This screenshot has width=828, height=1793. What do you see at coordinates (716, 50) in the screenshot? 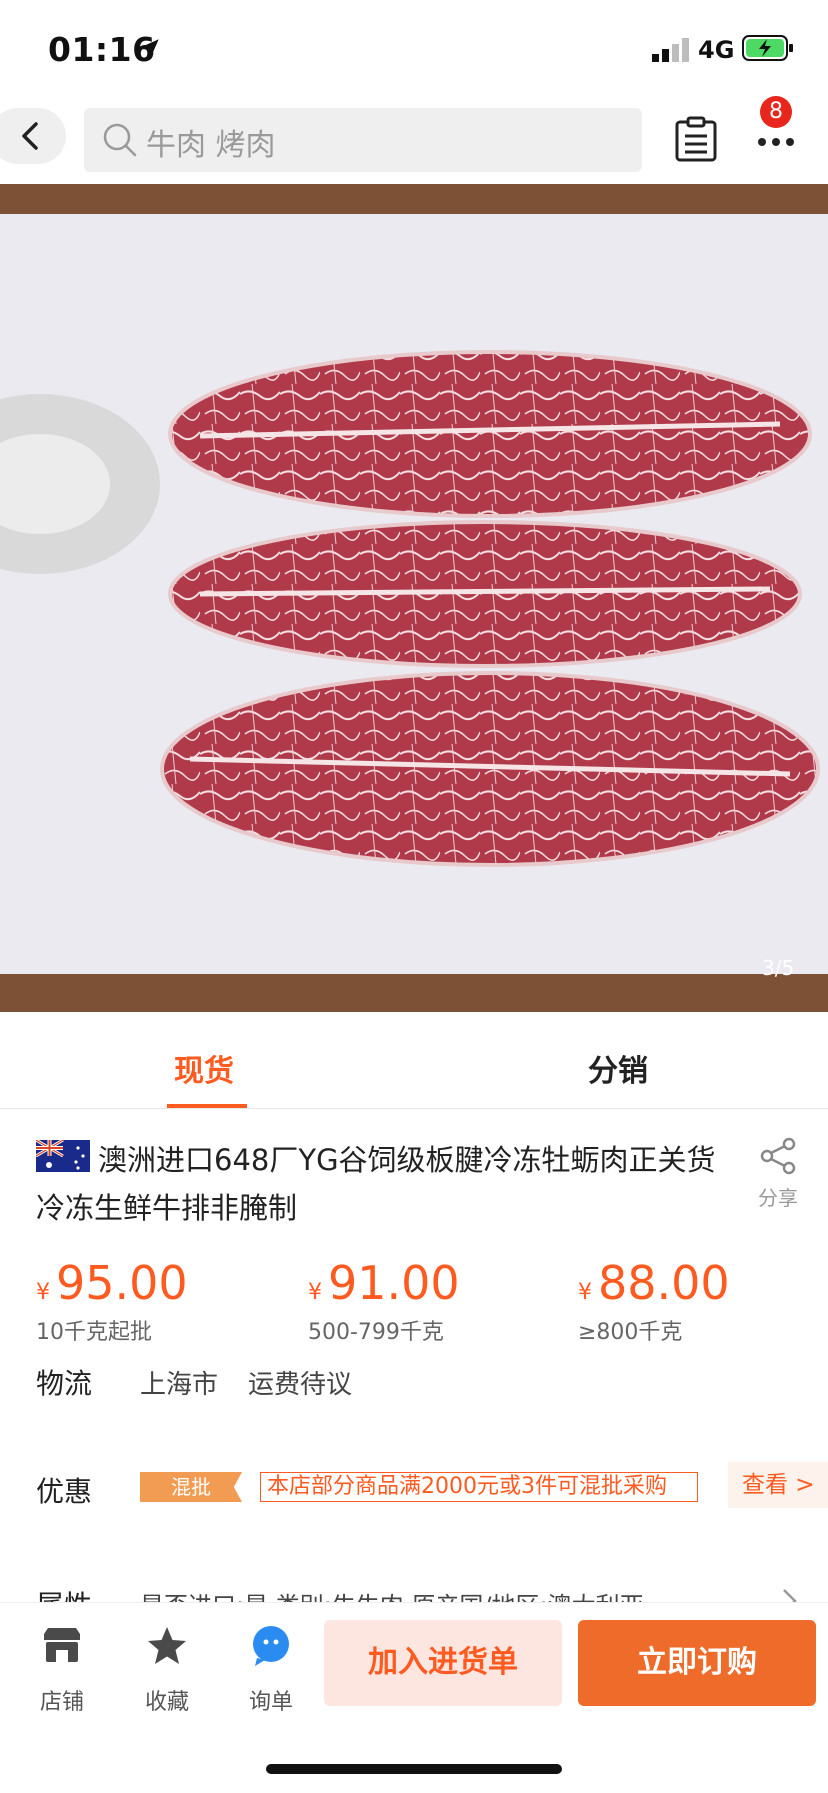
I see `network-type: 4G` at bounding box center [716, 50].